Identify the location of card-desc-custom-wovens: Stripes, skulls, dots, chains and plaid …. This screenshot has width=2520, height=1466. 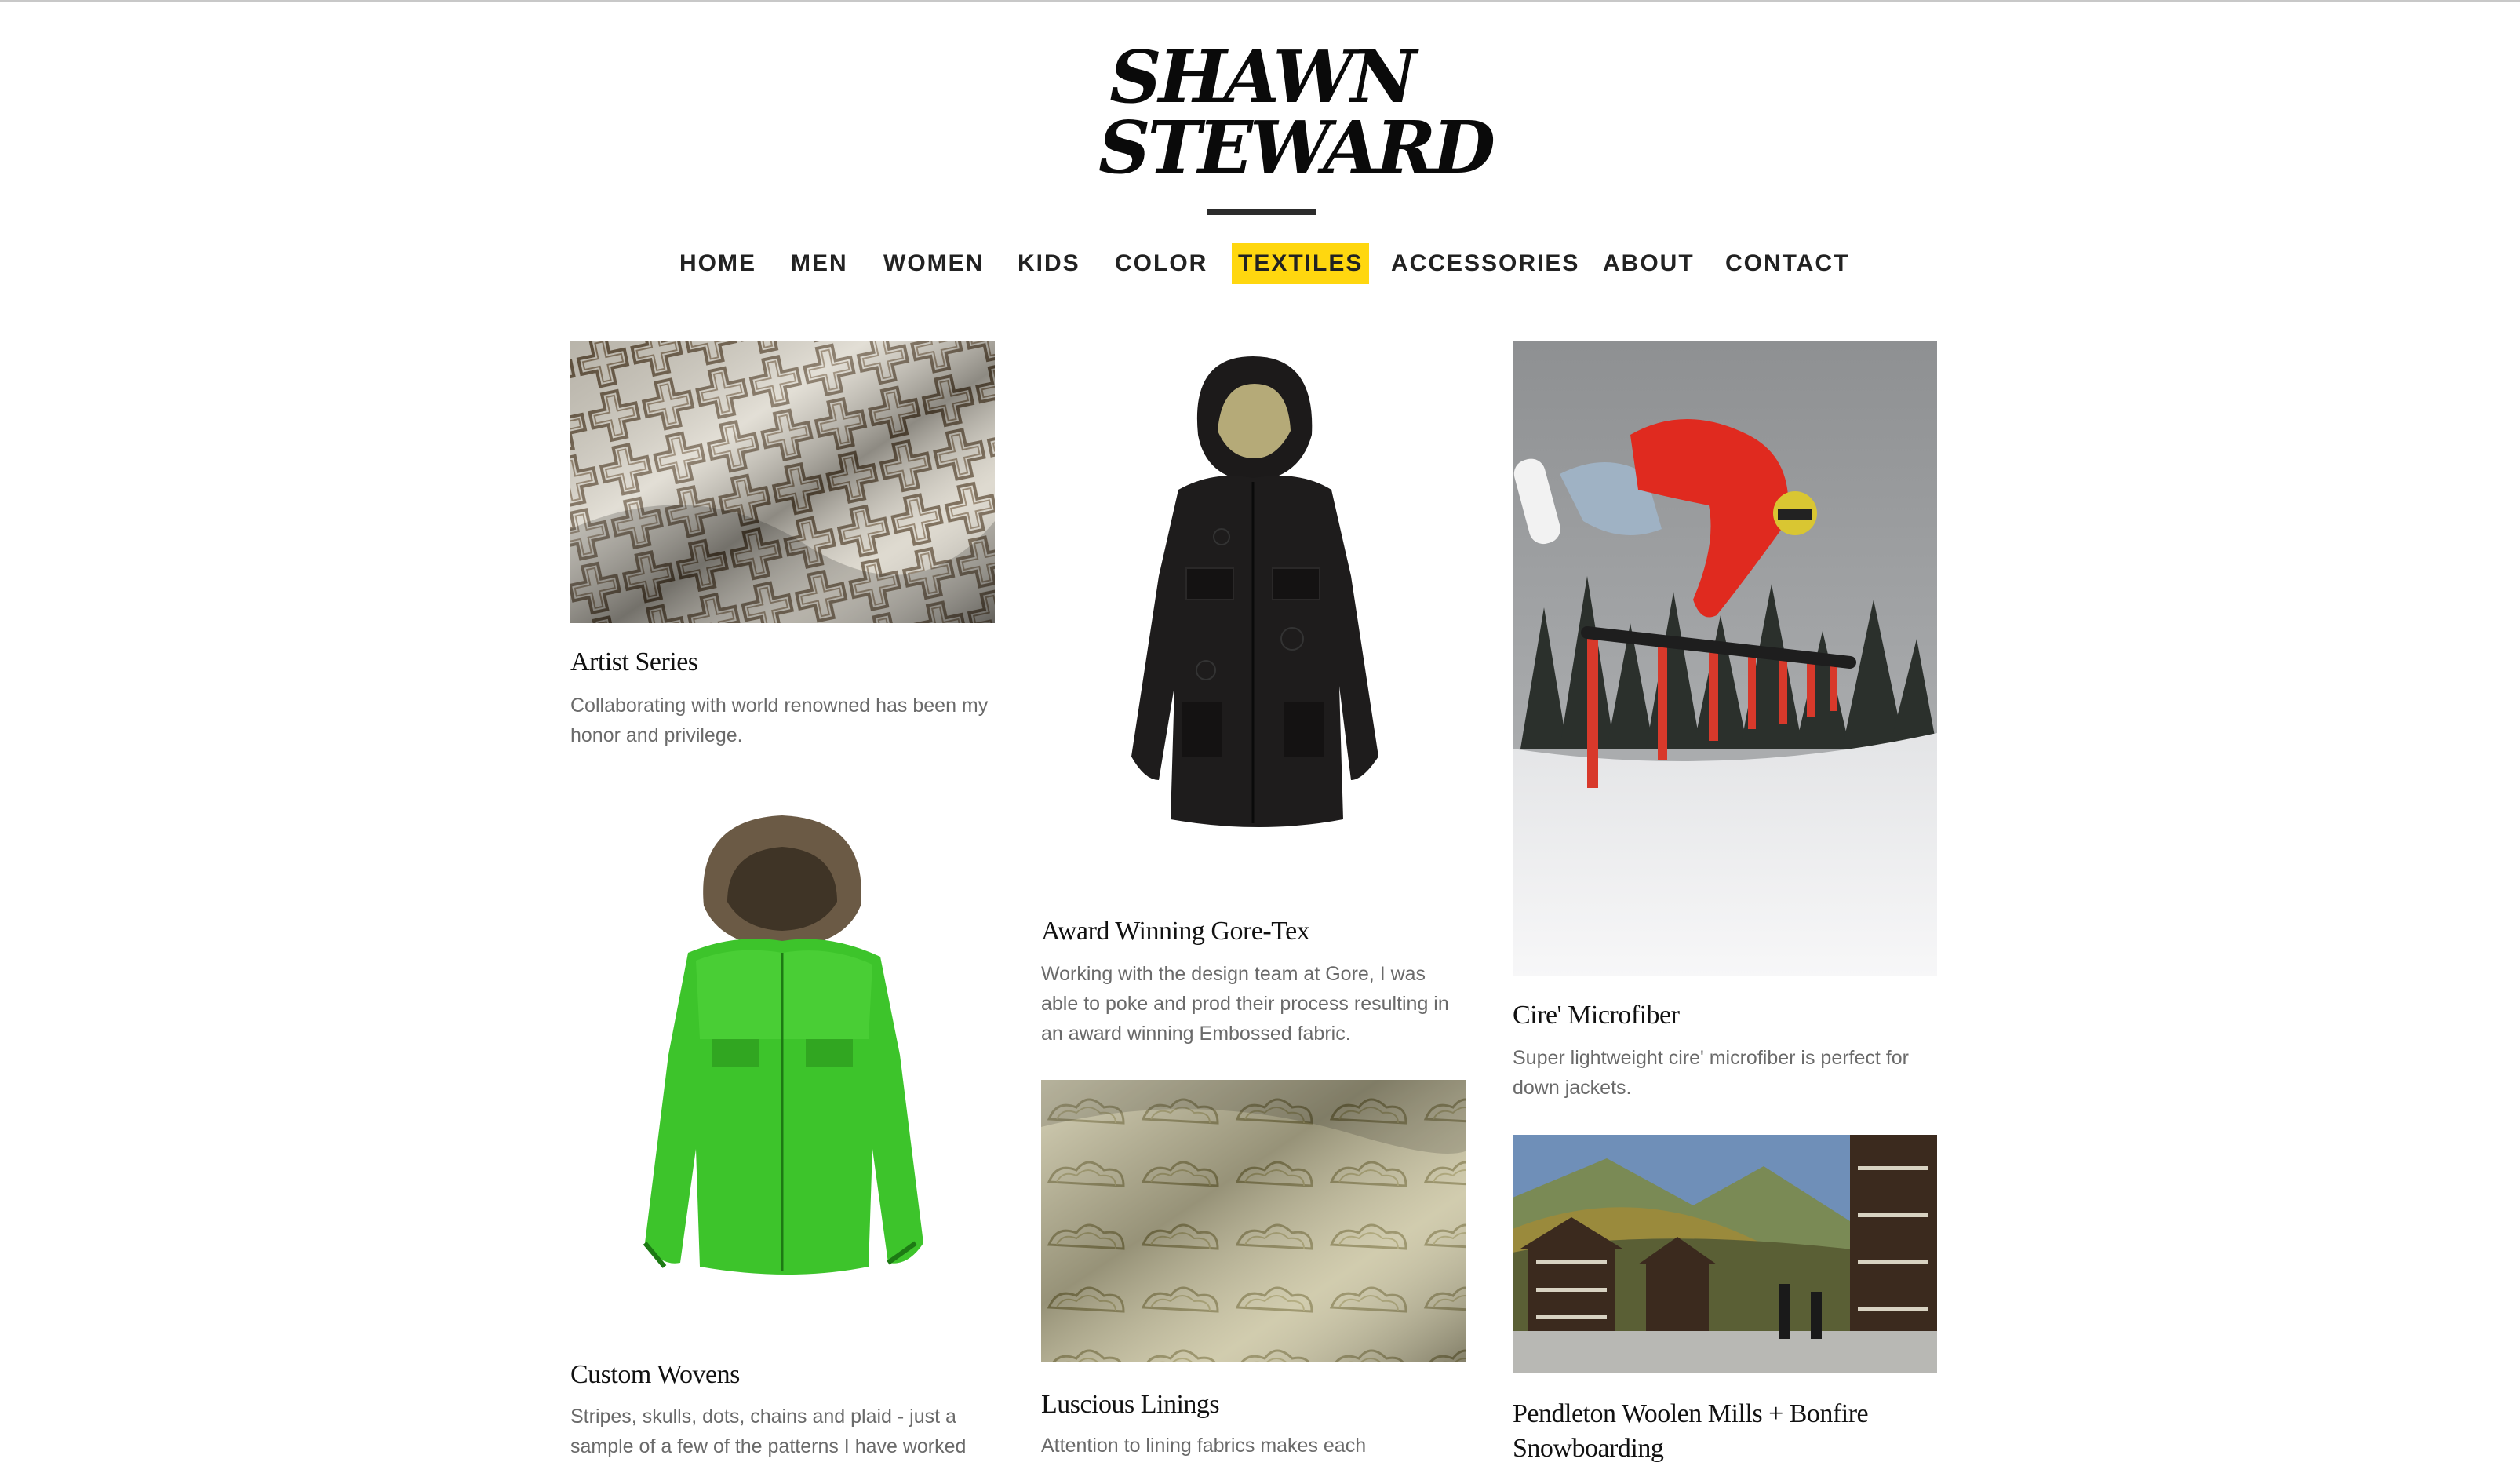
(768, 1431).